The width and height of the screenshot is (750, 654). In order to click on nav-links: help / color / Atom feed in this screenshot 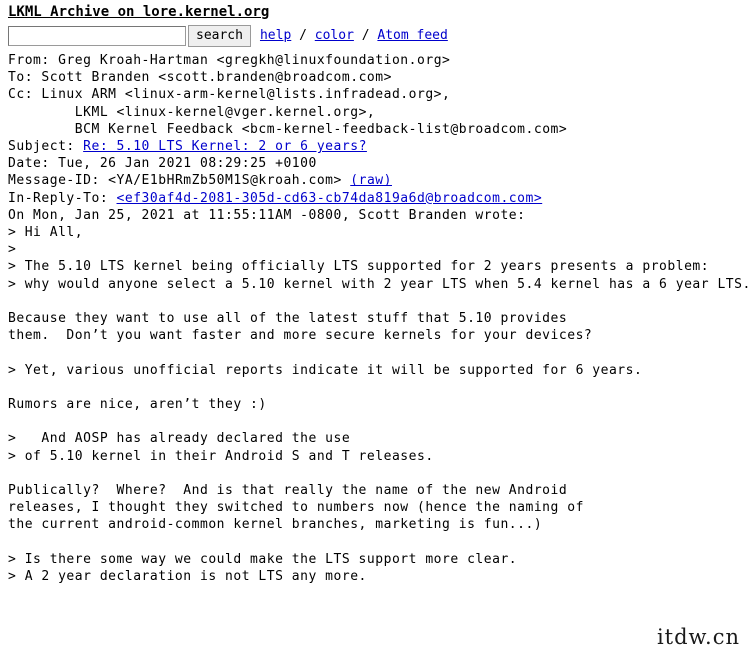, I will do `click(354, 36)`.